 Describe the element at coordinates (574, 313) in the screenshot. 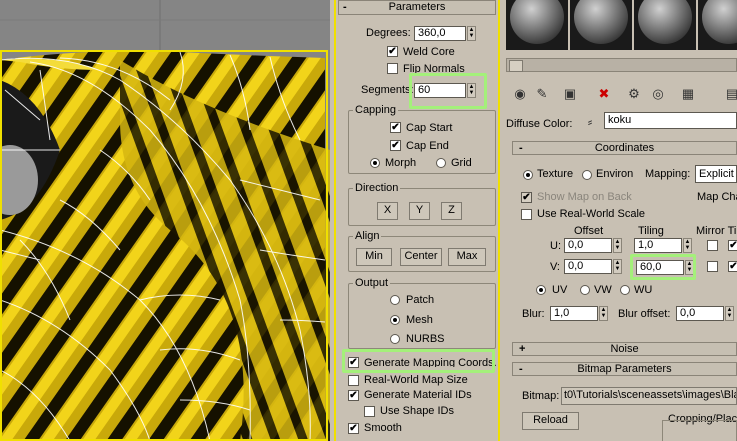

I see `blur-field: 1,0` at that location.